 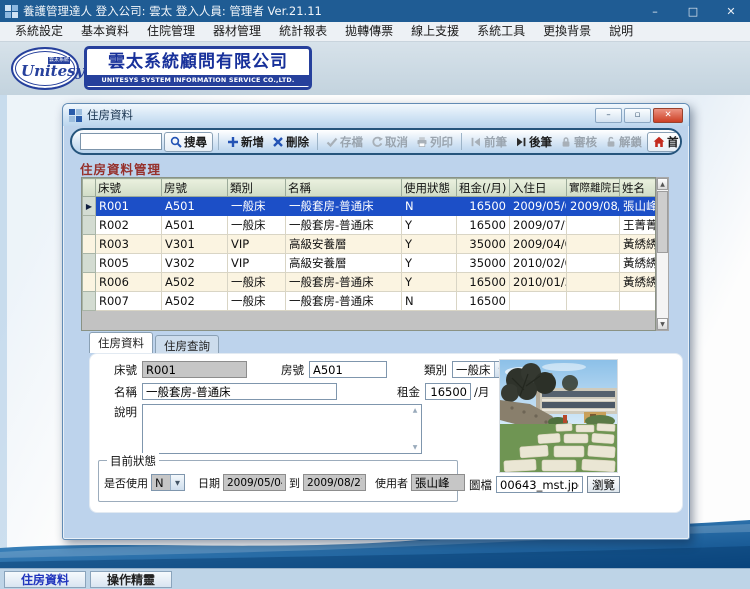 What do you see at coordinates (448, 391) in the screenshot?
I see `rent-field` at bounding box center [448, 391].